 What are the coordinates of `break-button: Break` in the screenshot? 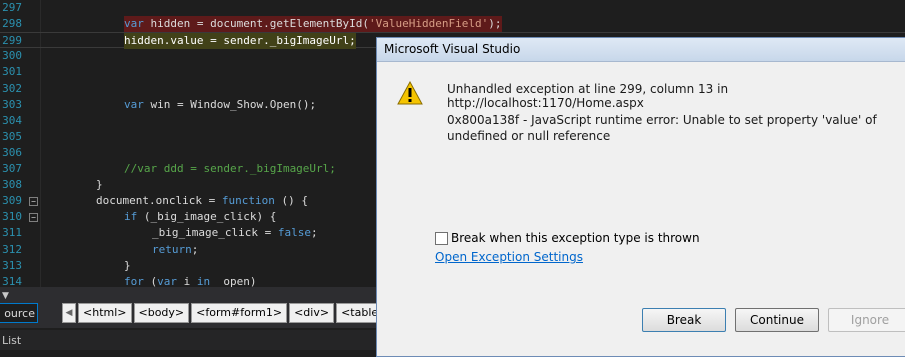 It's located at (684, 320).